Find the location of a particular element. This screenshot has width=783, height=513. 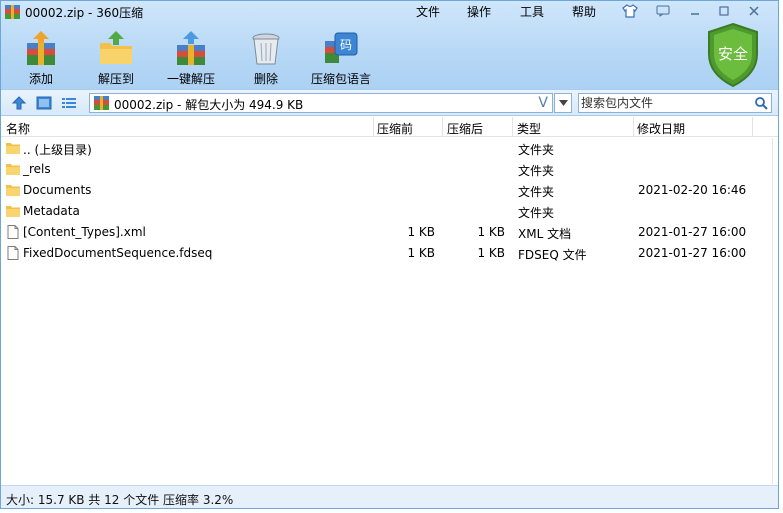

path-text: 00002.zip - 解包大小为 494.9 KB is located at coordinates (209, 105).